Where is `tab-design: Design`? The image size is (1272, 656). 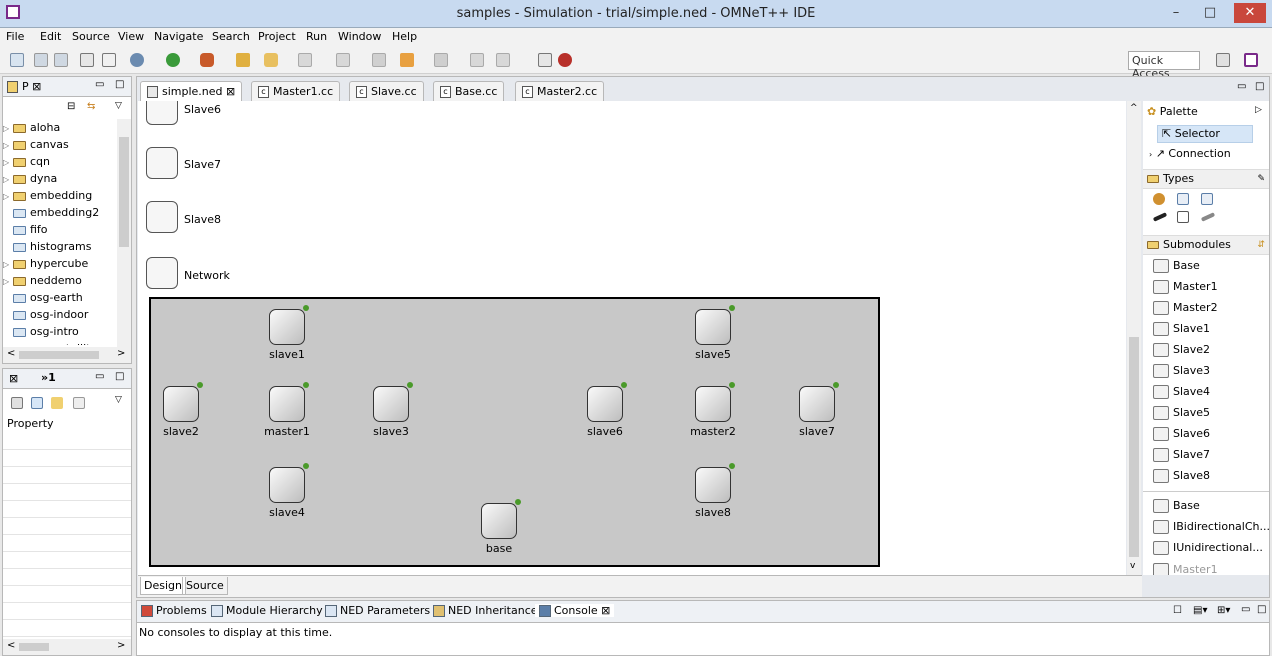 tab-design: Design is located at coordinates (163, 586).